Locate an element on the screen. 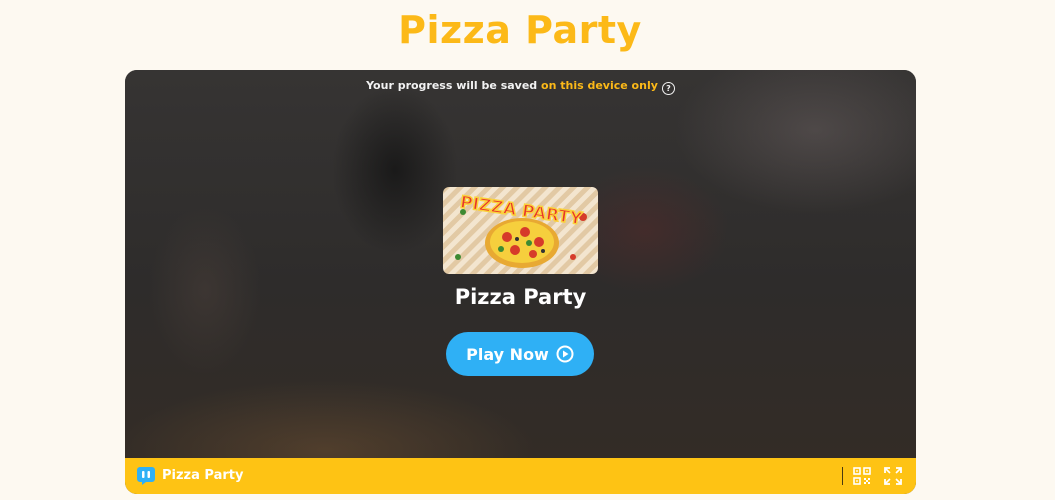  play-now-label: Play Now is located at coordinates (507, 354).